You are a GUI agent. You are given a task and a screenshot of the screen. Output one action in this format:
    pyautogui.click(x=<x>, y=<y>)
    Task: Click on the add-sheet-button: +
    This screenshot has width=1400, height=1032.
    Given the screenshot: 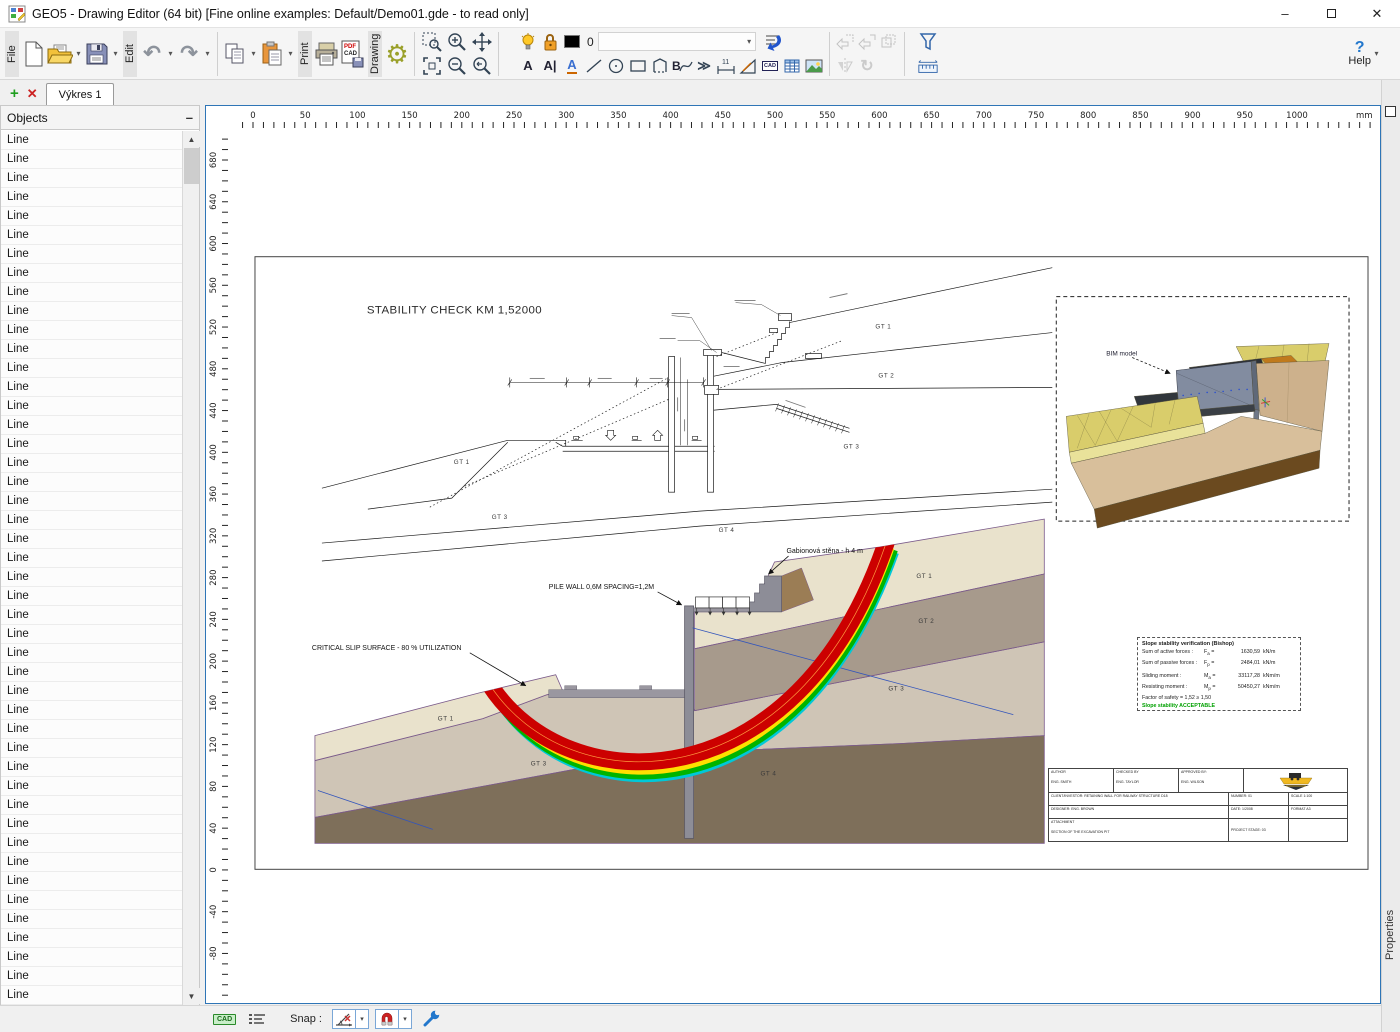 What is the action you would take?
    pyautogui.click(x=14, y=93)
    